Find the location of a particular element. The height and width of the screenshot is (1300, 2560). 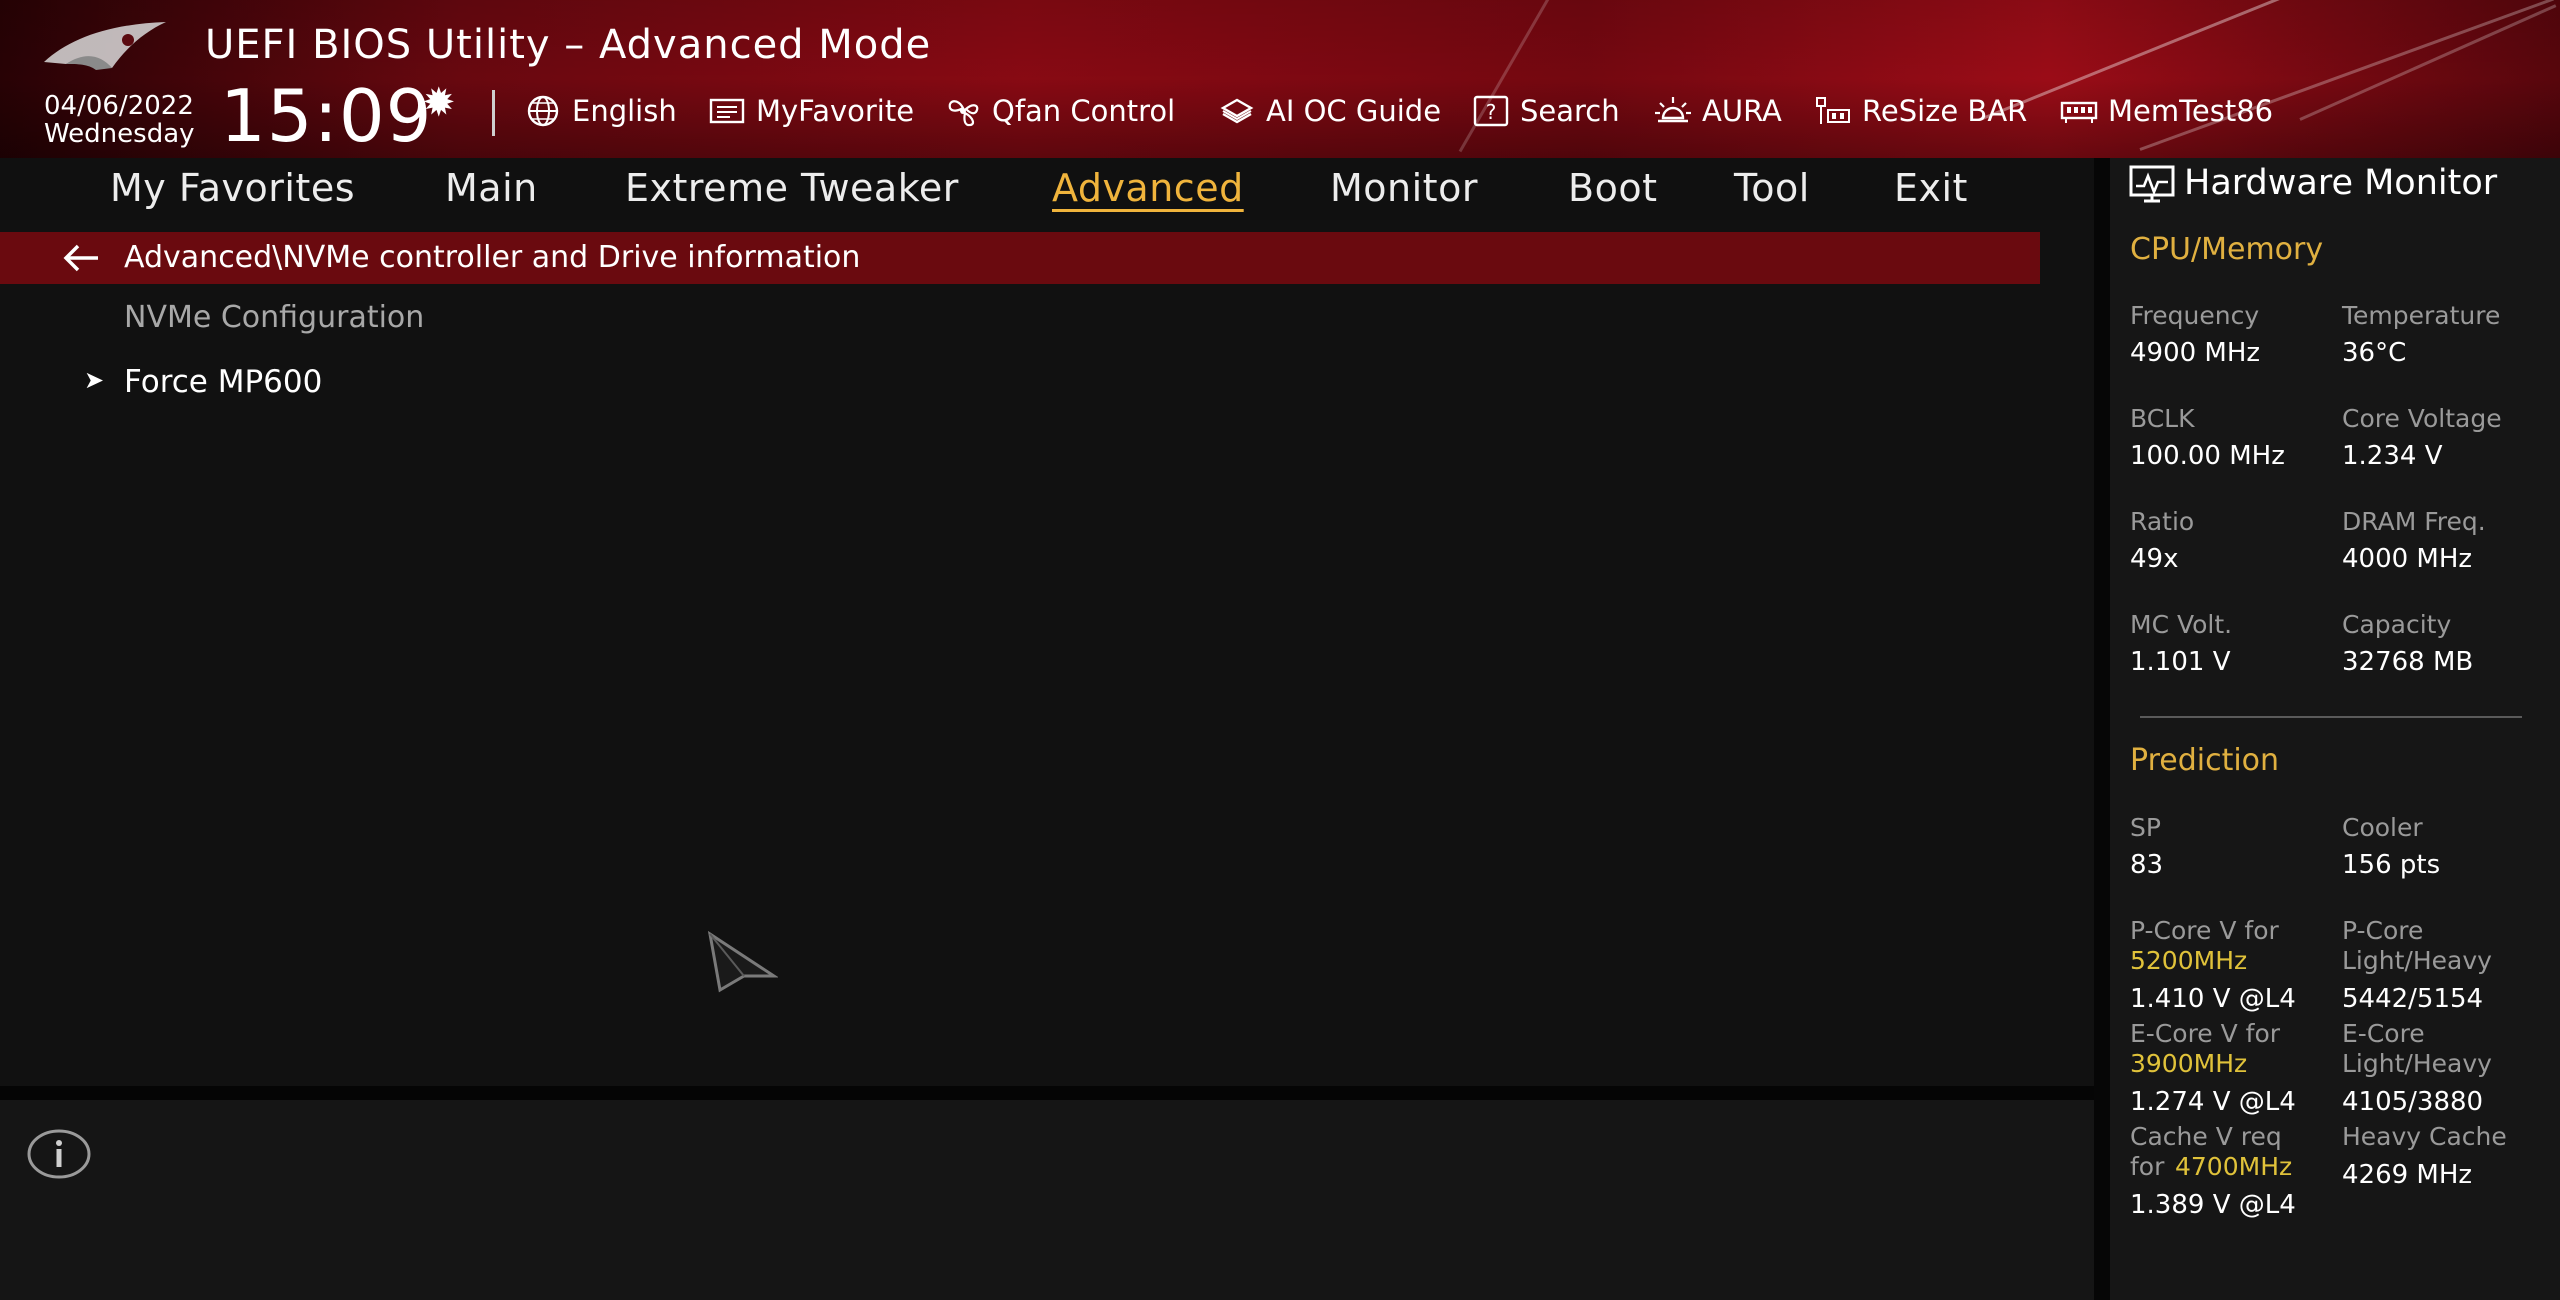

pcore-v-label: P-Core V for is located at coordinates (2204, 930).